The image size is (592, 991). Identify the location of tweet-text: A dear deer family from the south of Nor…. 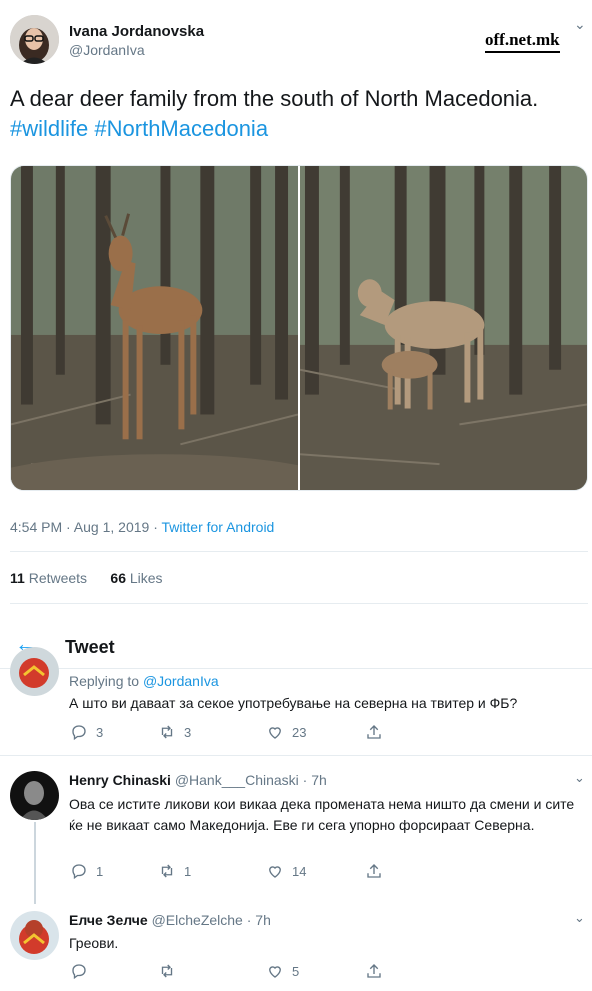
(297, 114).